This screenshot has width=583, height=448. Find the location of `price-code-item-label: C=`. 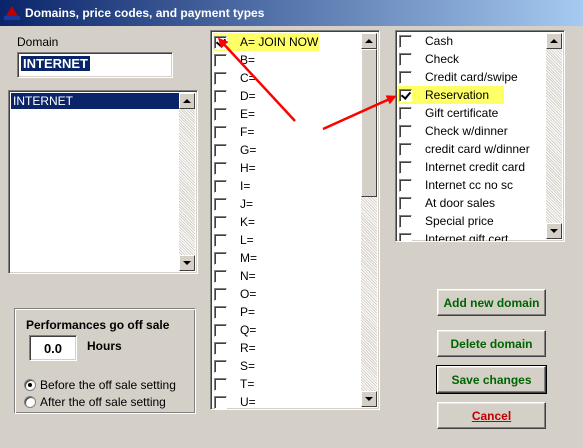

price-code-item-label: C= is located at coordinates (248, 78).